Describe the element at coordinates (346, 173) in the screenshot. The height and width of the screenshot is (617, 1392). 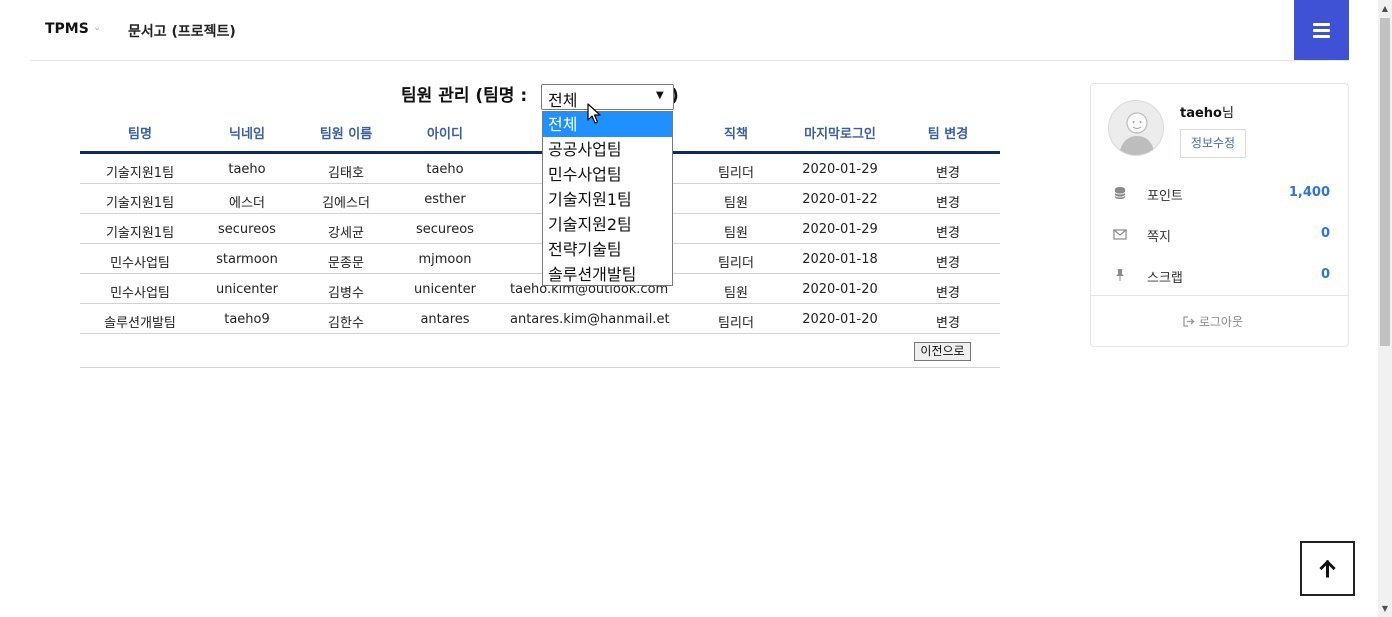
I see `cell-name: 김태호` at that location.